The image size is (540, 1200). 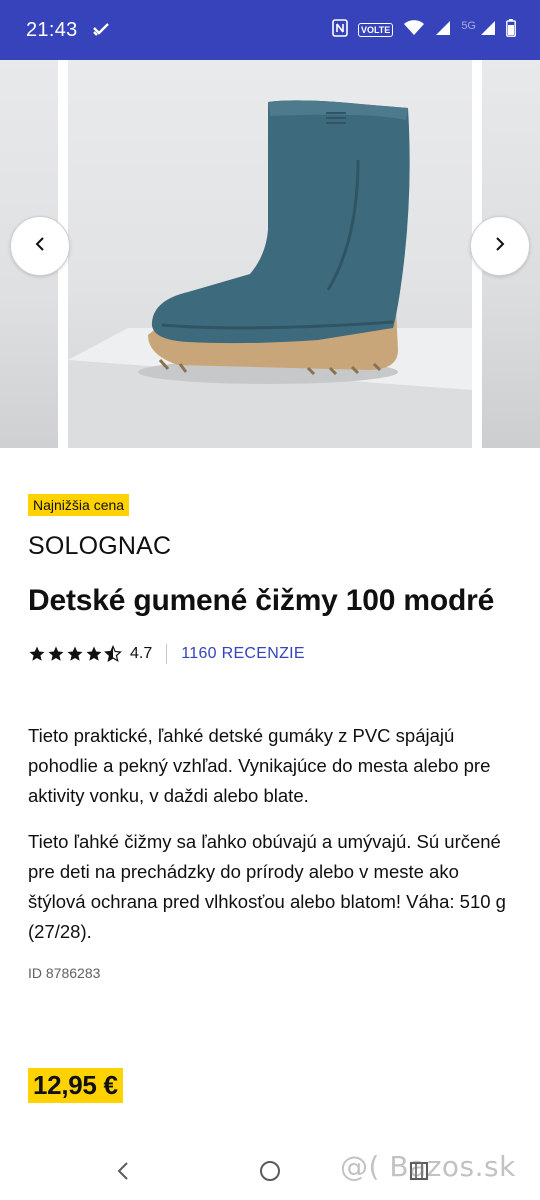 I want to click on product-title: Detské gumené čižmy 100 modré, so click(x=261, y=600).